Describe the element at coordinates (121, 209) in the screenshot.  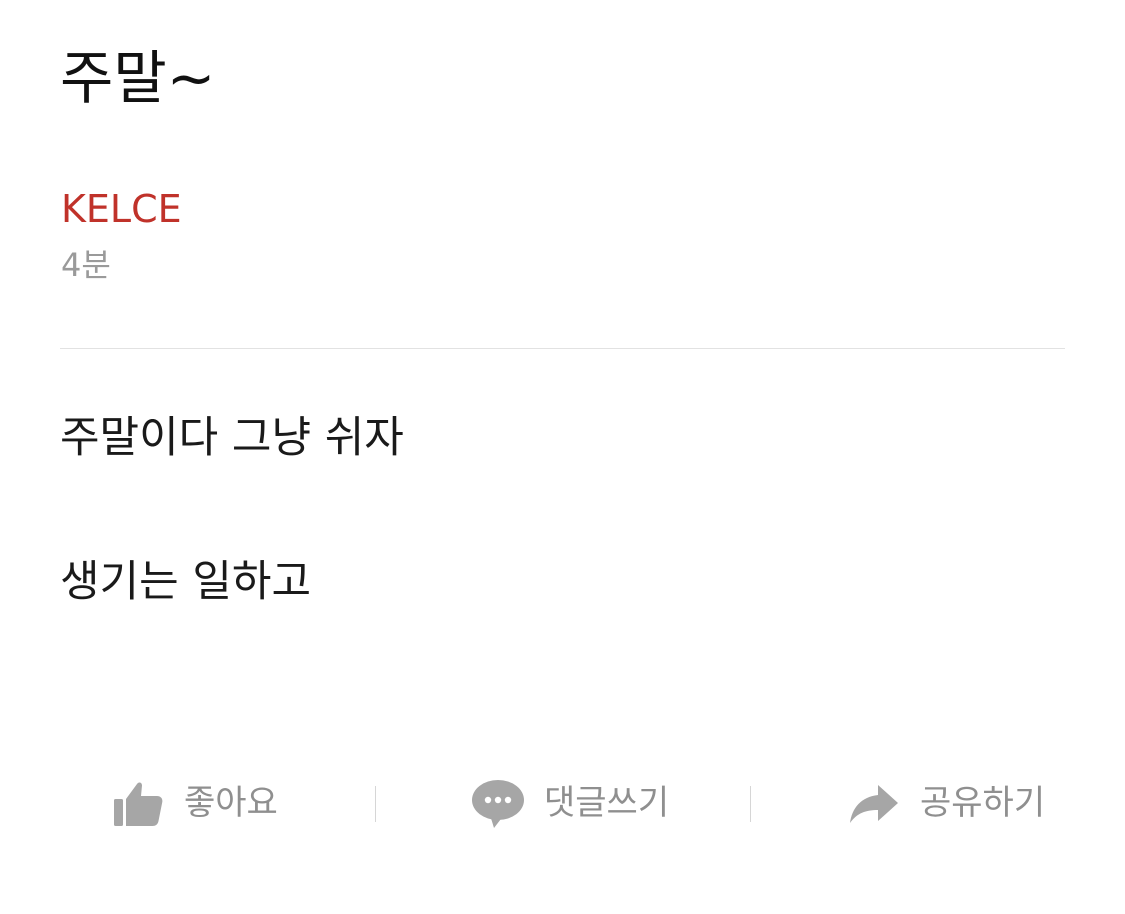
I see `author-name: KELCE` at that location.